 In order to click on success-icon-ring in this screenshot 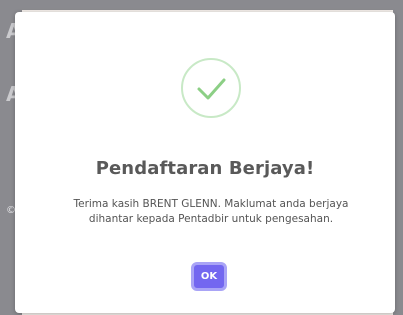, I will do `click(211, 88)`.